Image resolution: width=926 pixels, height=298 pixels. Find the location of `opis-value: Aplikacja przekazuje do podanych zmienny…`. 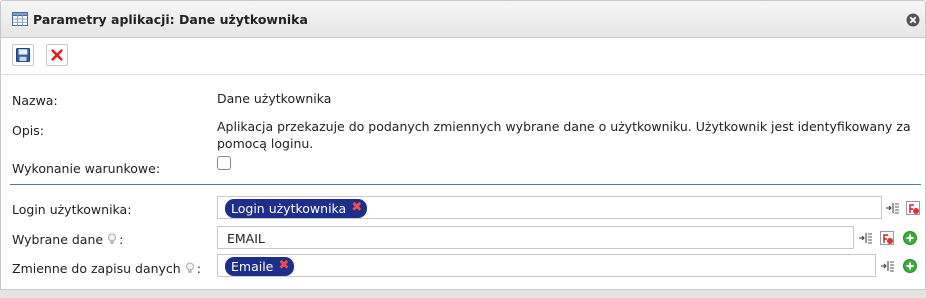

opis-value: Aplikacja przekazuje do podanych zmienny… is located at coordinates (564, 135).